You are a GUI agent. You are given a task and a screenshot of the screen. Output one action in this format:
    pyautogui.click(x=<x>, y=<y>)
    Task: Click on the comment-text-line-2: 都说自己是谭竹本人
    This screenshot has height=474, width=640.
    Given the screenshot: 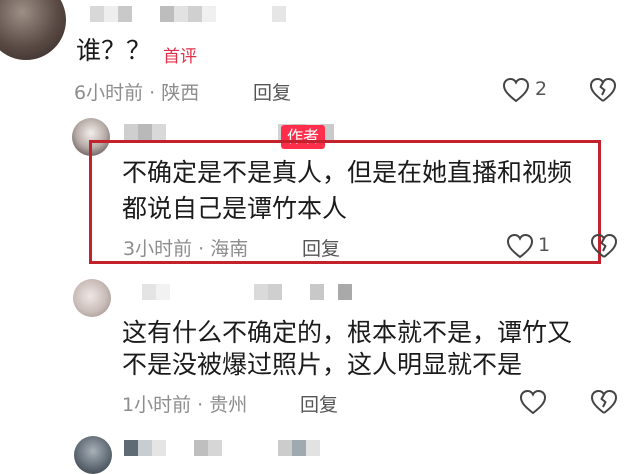 What is the action you would take?
    pyautogui.click(x=235, y=208)
    